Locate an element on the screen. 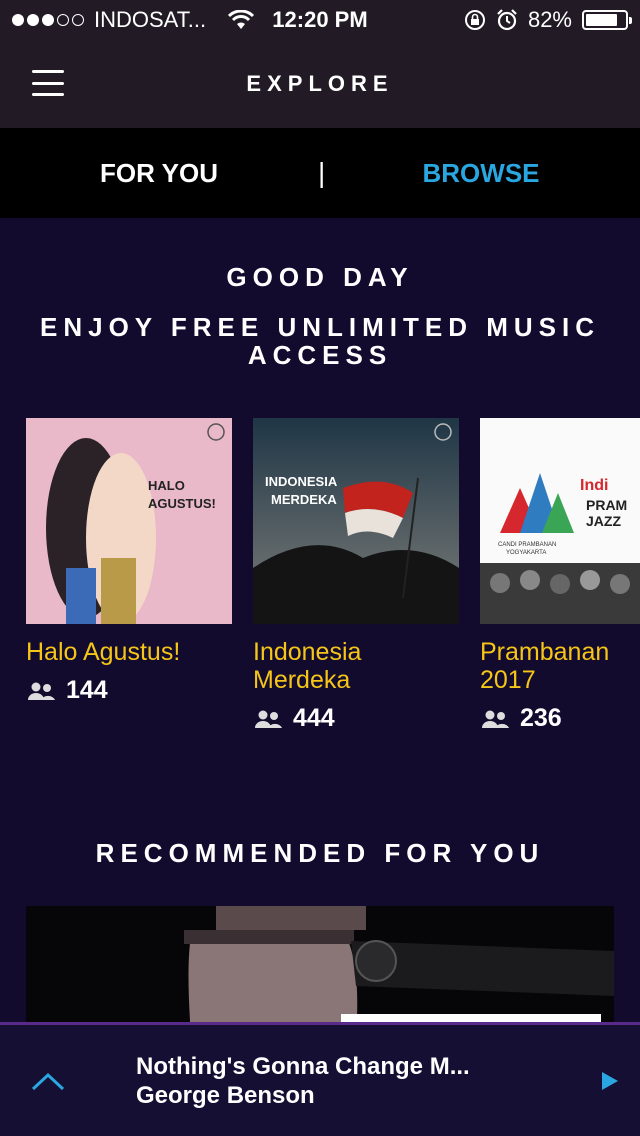 This screenshot has height=1136, width=640. playlist-followers: 444 is located at coordinates (356, 718).